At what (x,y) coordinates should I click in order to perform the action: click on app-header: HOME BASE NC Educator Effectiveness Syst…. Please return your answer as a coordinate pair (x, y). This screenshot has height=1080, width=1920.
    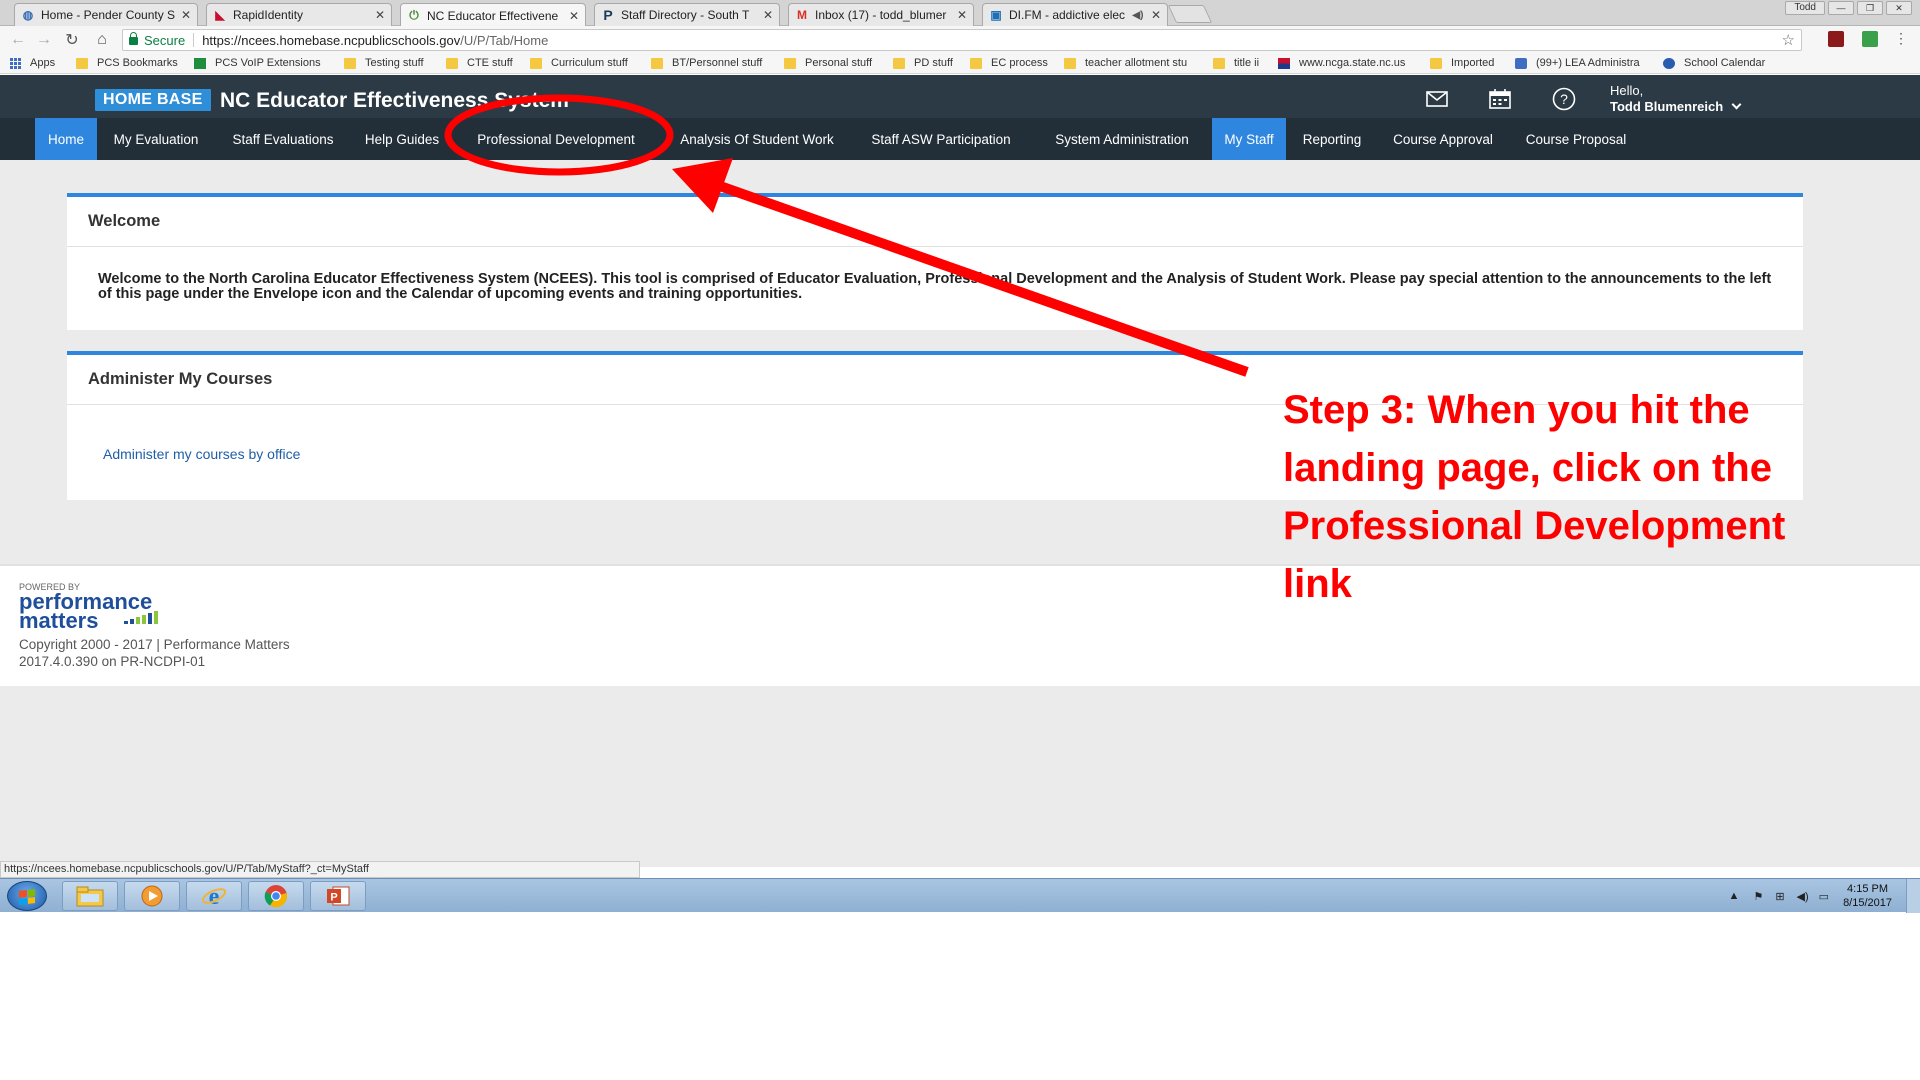
    Looking at the image, I should click on (960, 96).